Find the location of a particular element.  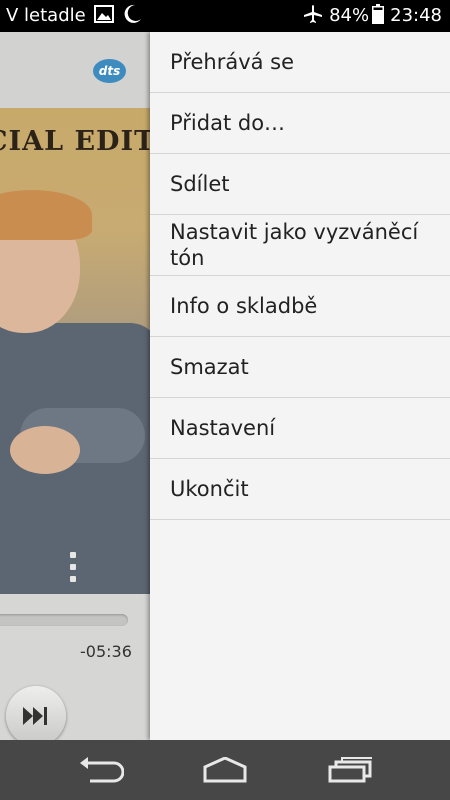

menu-item-delete: Smazat is located at coordinates (300, 367).